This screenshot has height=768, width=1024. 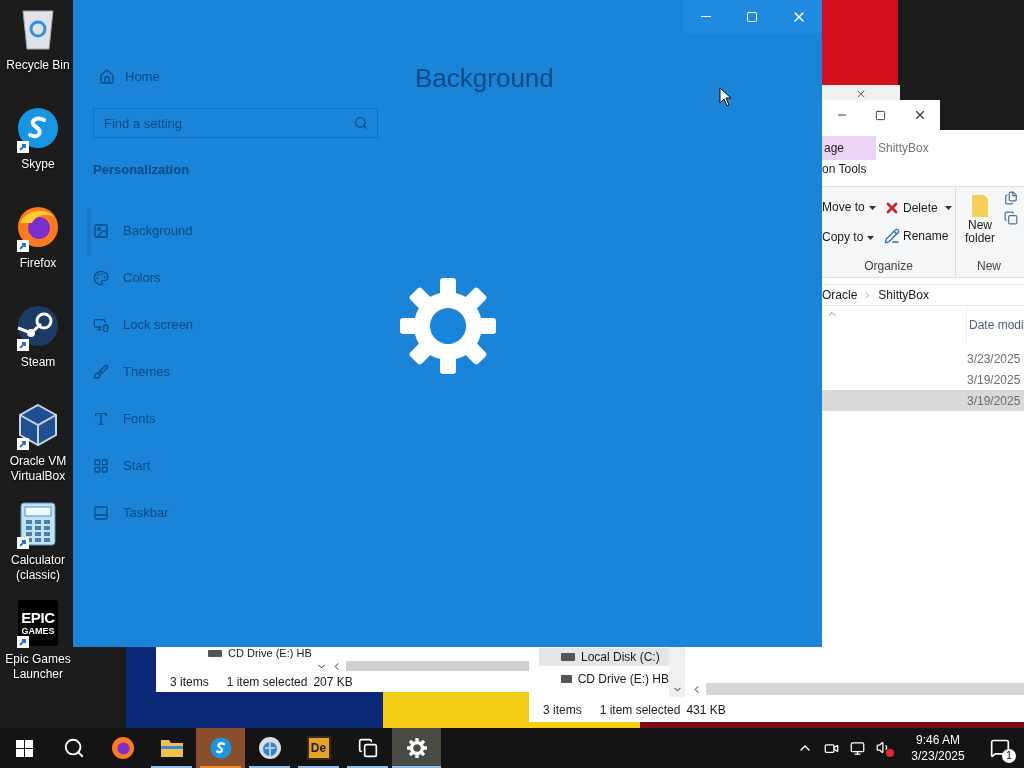 I want to click on palette-icon, so click(x=101, y=278).